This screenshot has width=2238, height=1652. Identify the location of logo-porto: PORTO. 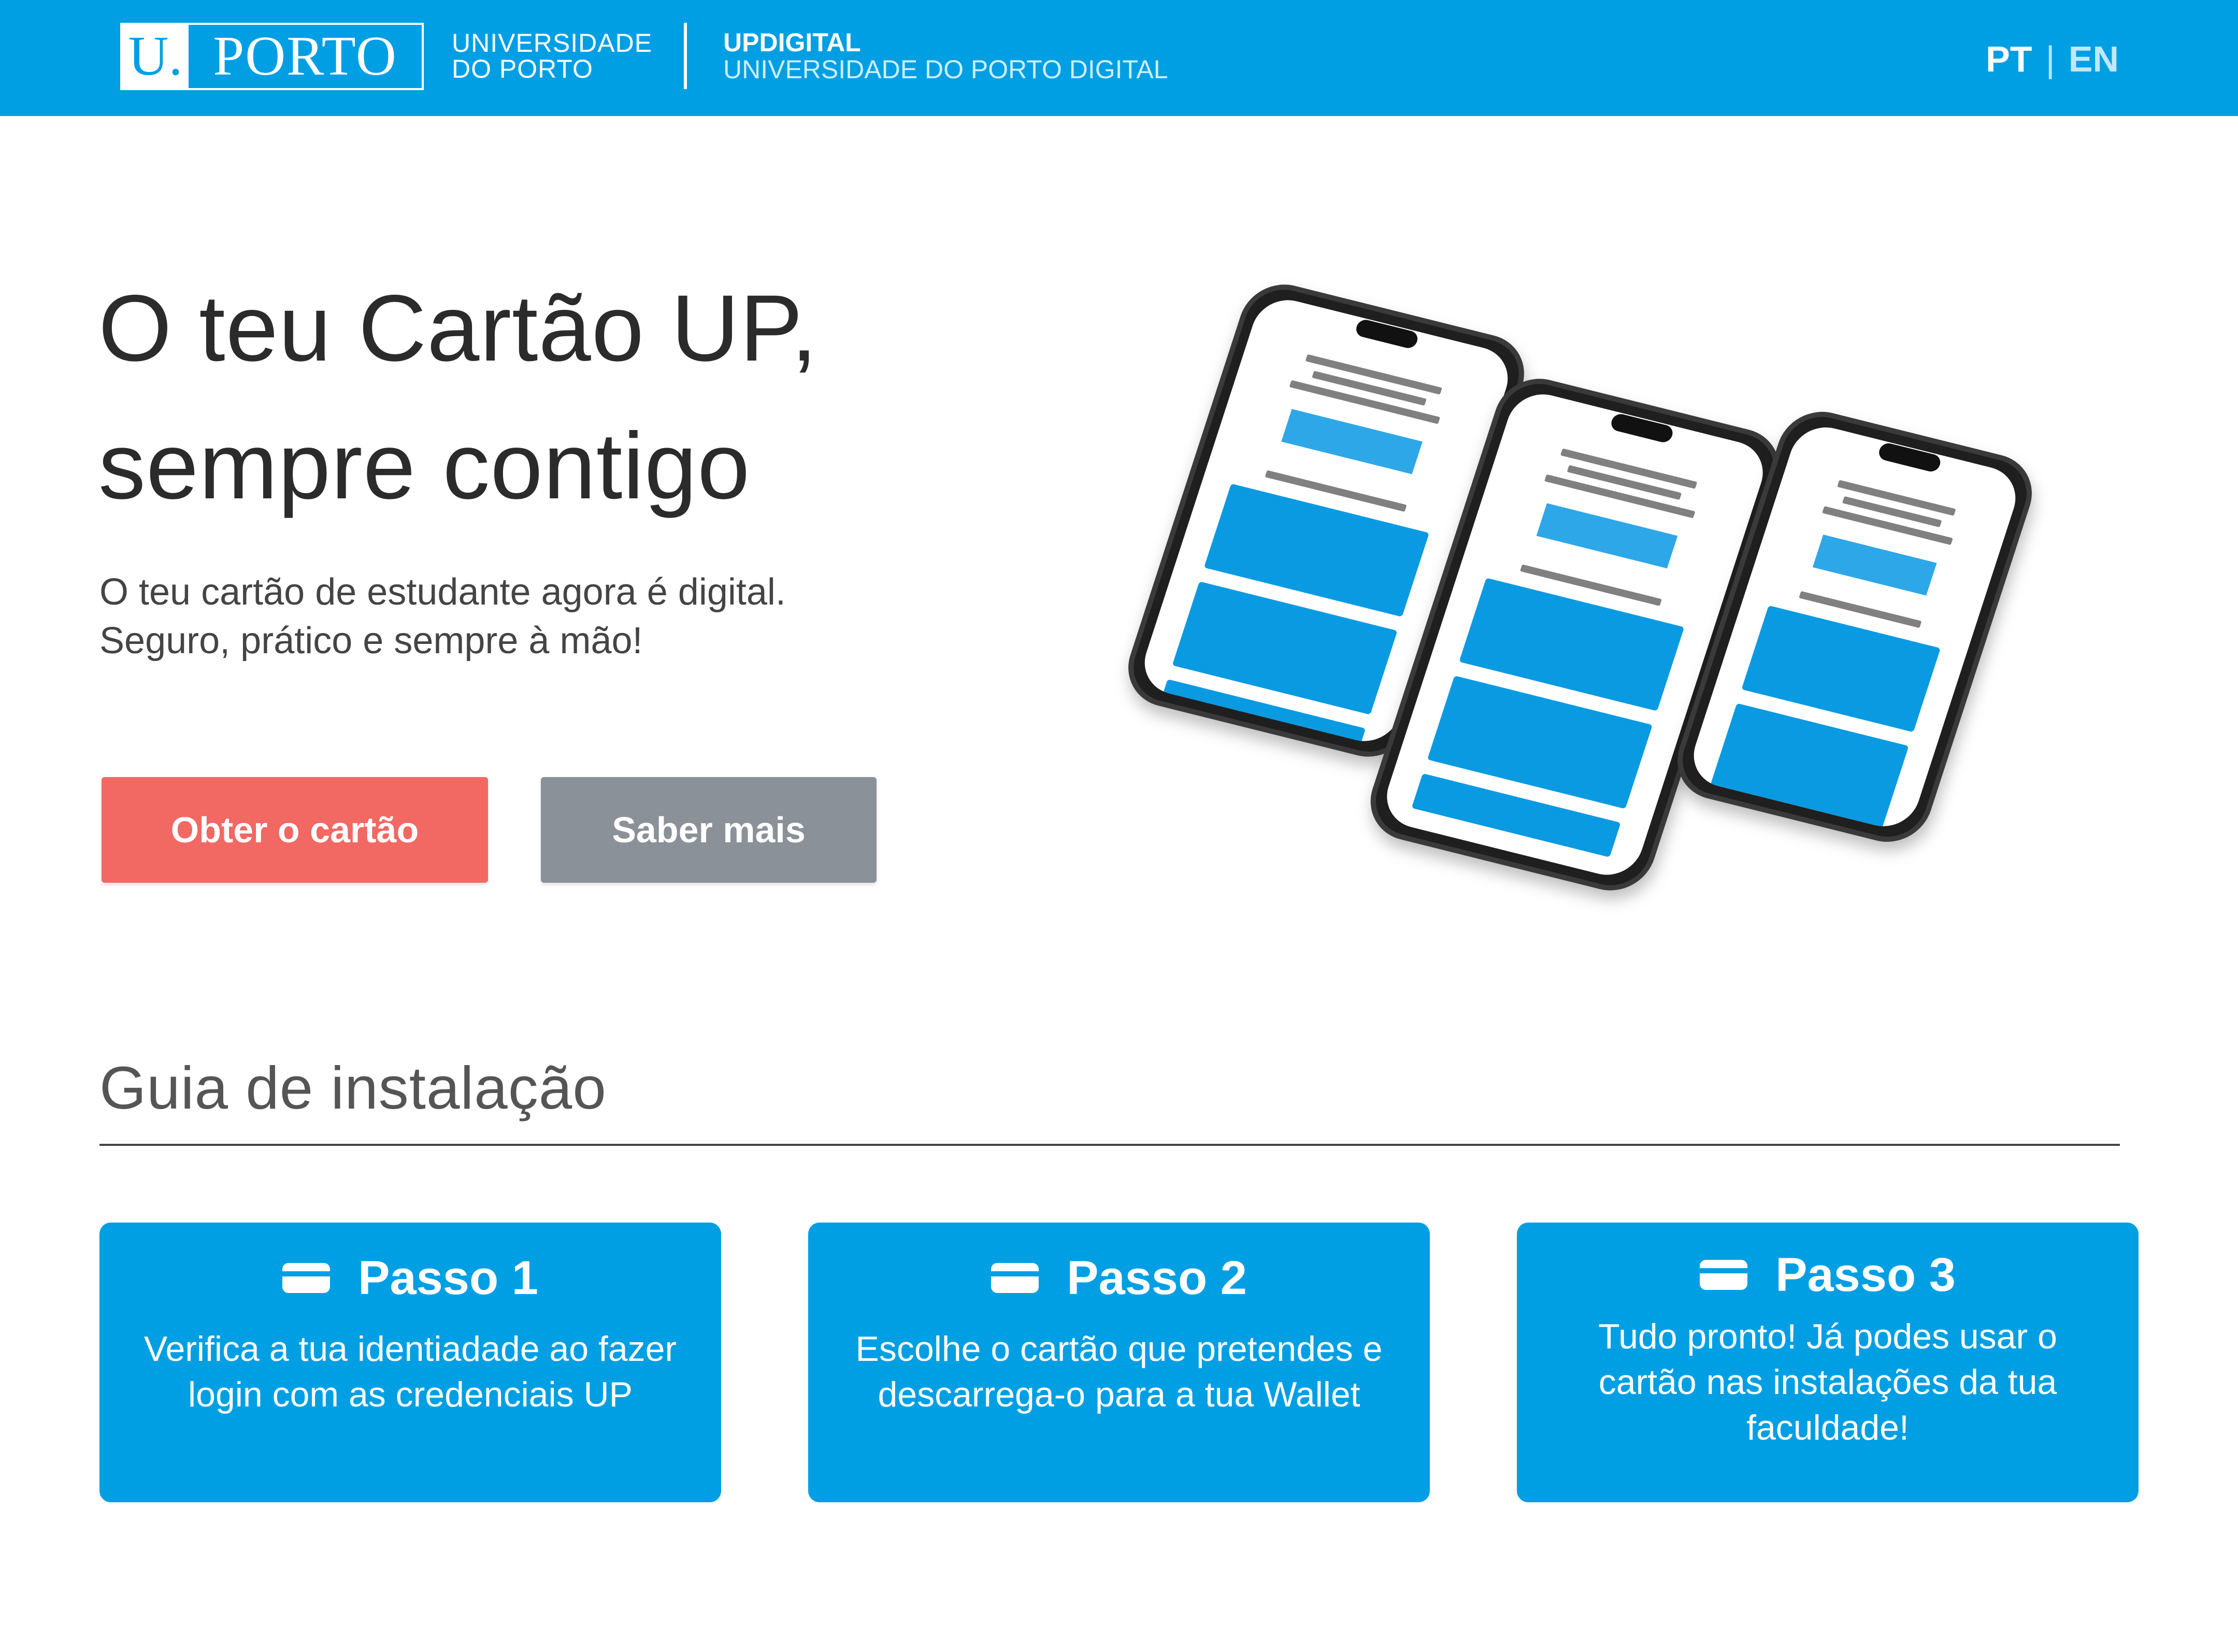
(305, 56).